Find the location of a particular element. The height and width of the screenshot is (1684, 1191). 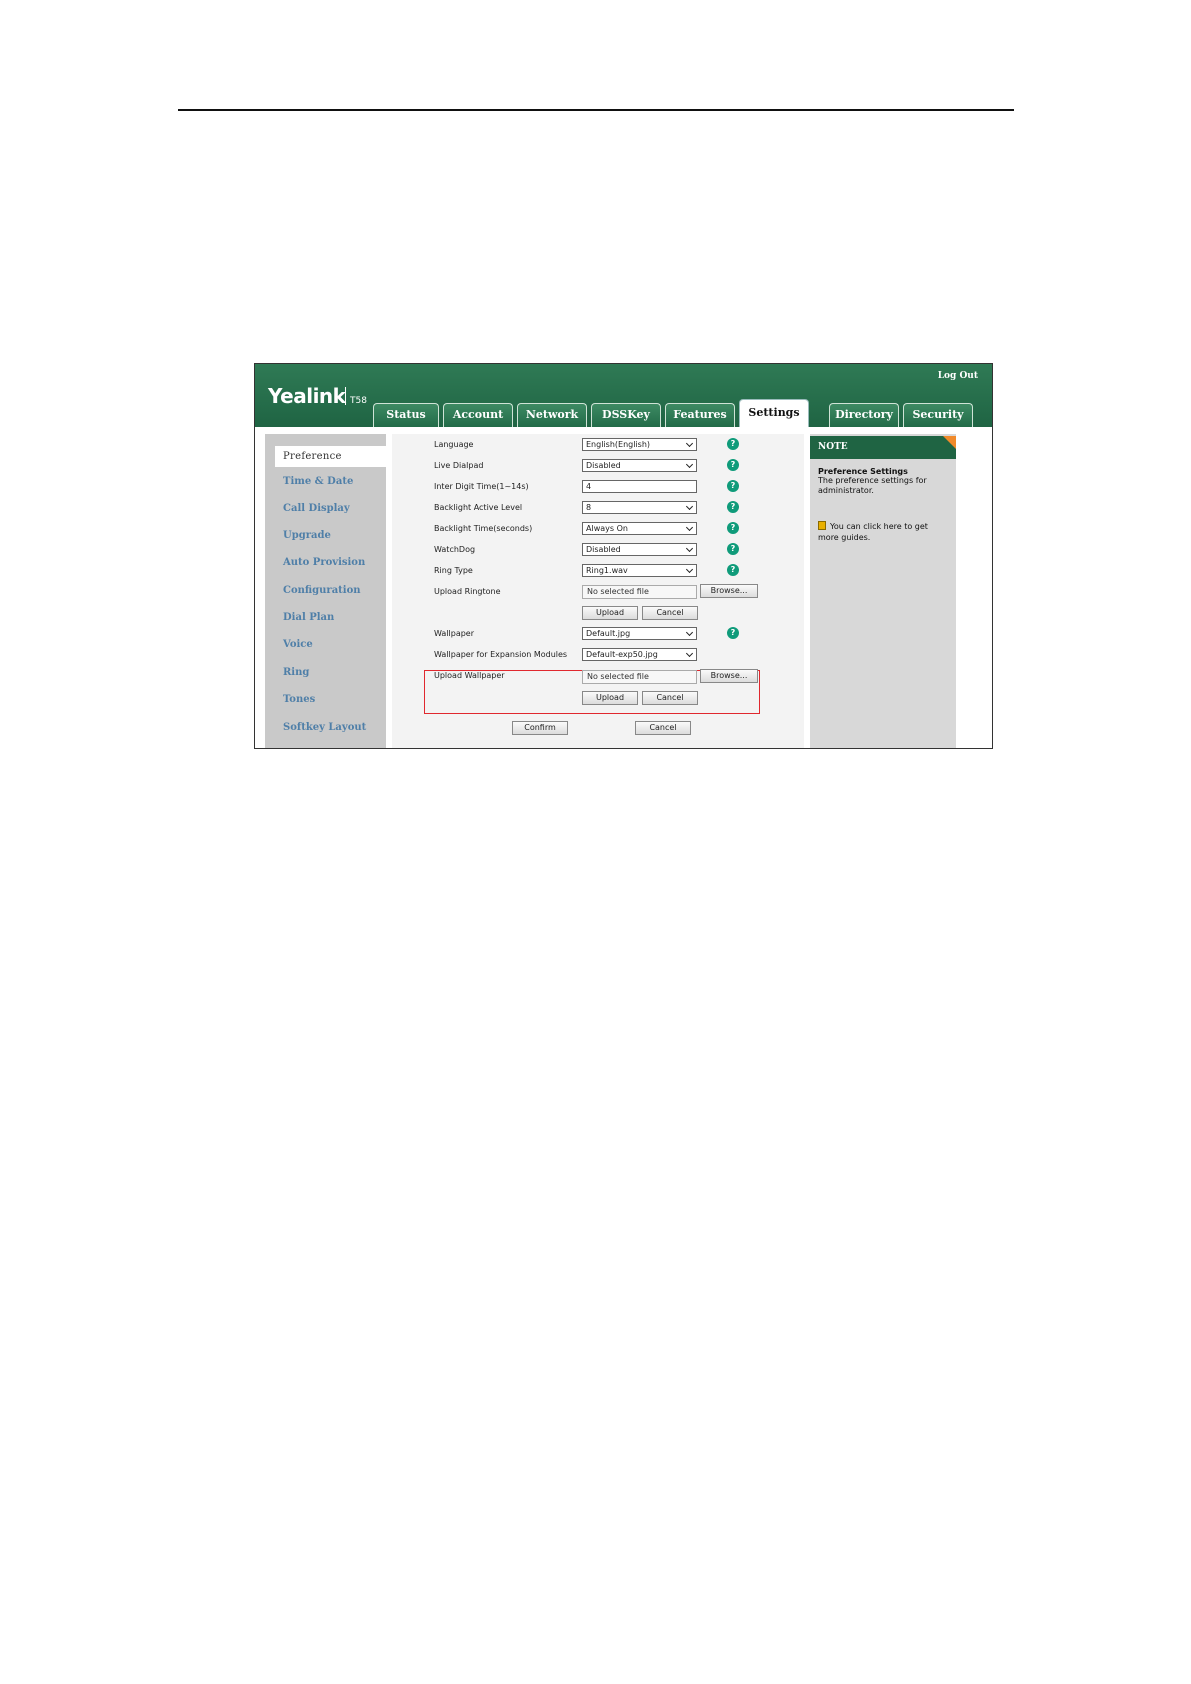

page-top-rule is located at coordinates (596, 110).